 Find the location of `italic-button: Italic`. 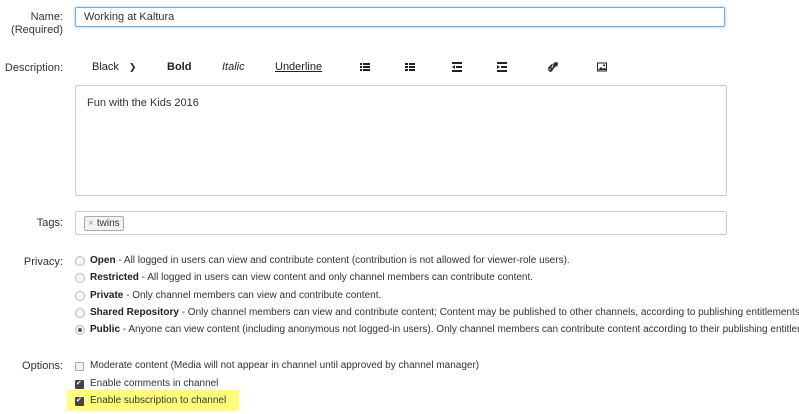

italic-button: Italic is located at coordinates (233, 67).